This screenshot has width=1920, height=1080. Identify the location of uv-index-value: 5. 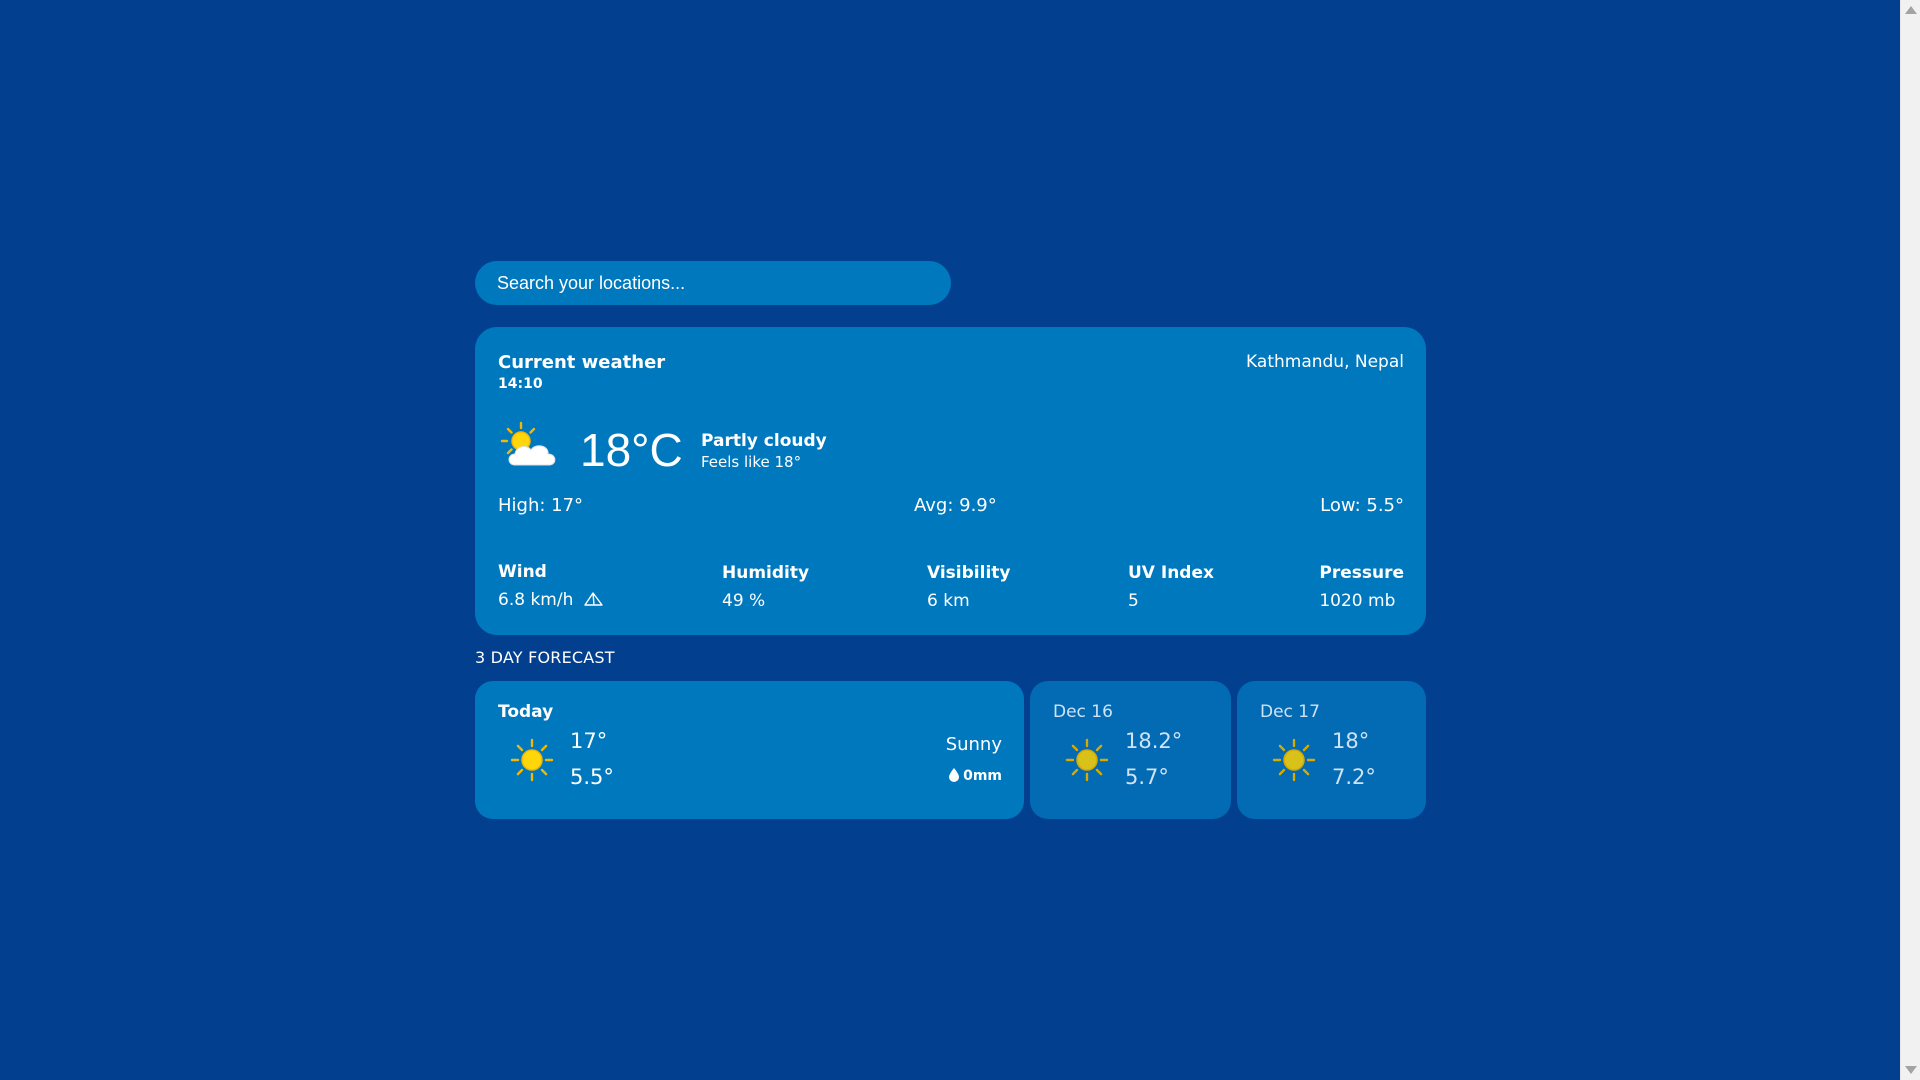
(1133, 601).